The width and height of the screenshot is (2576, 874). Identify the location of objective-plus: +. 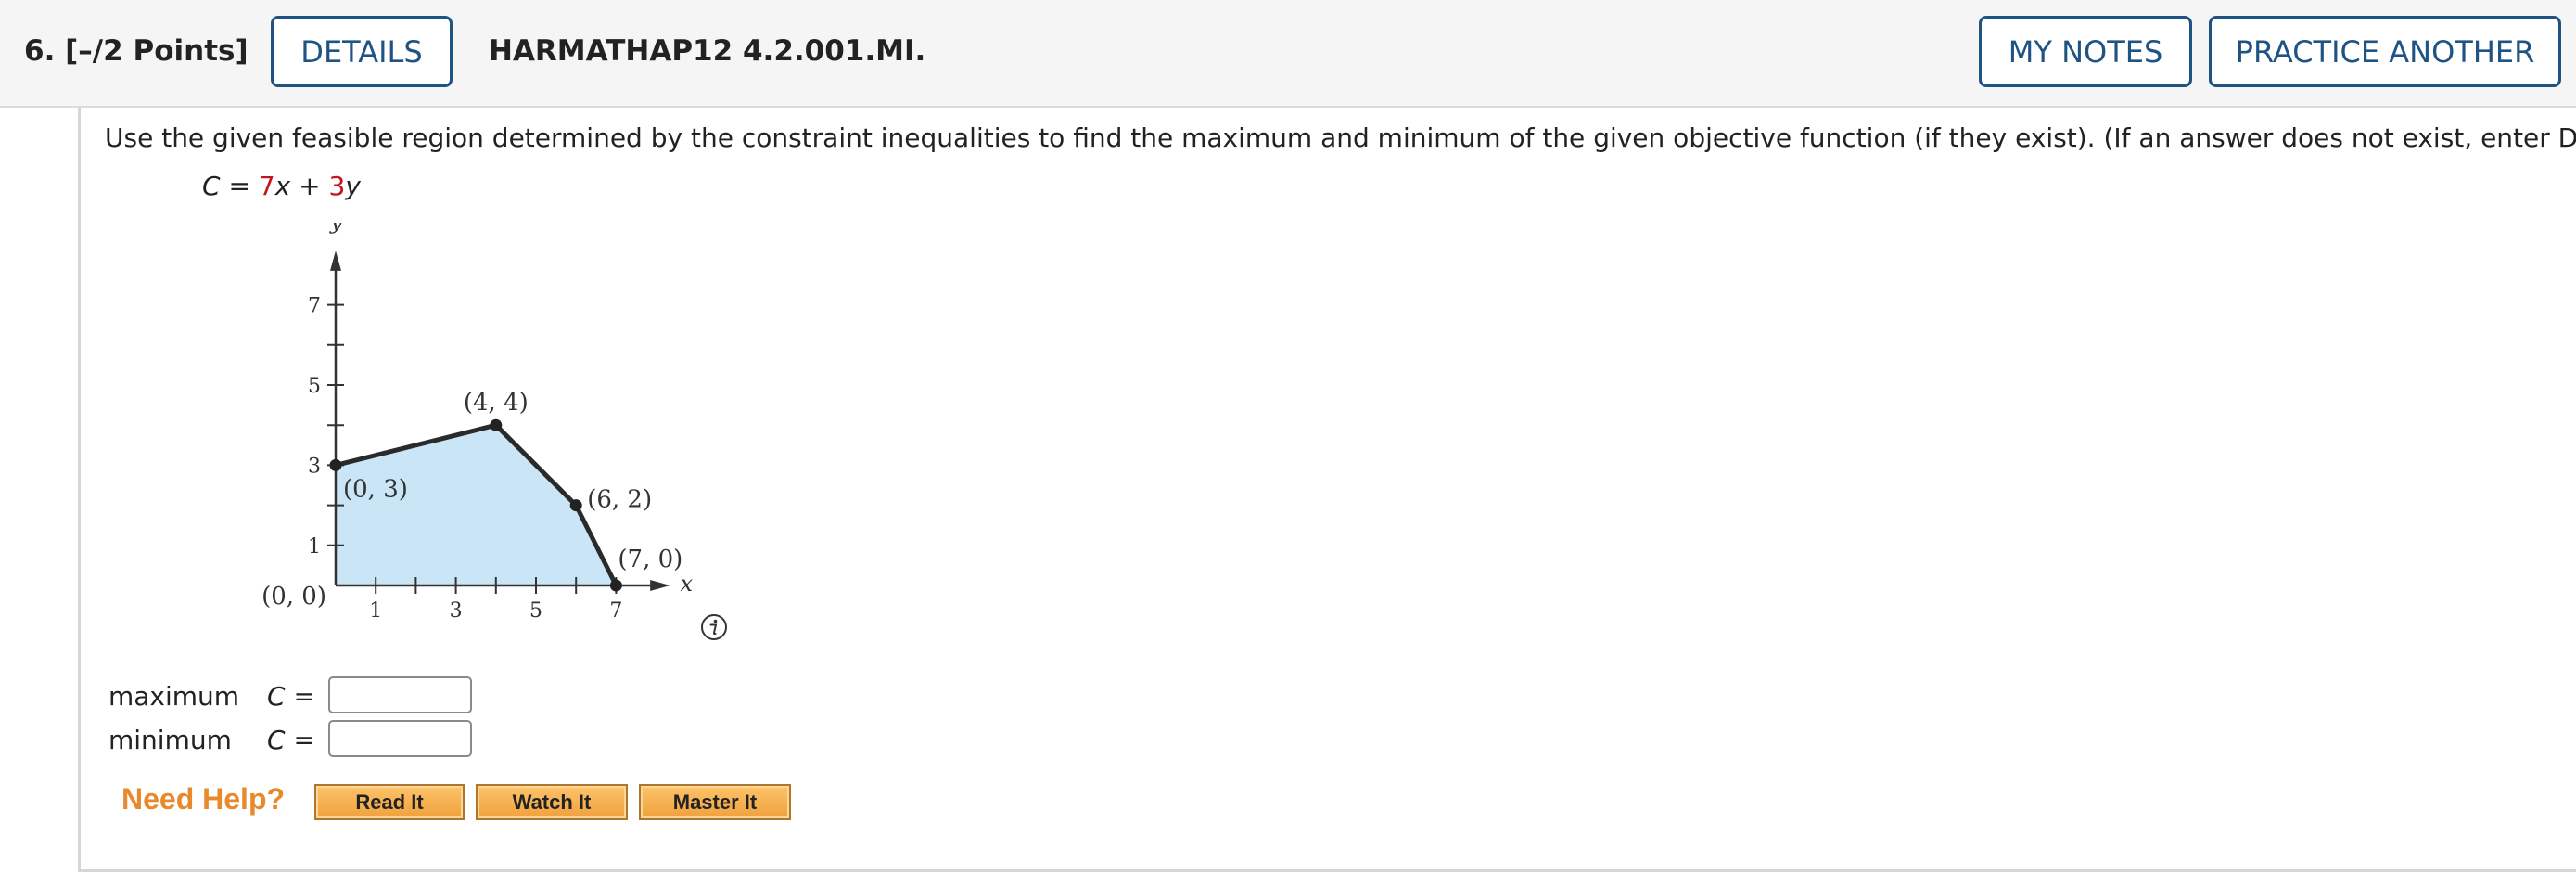
(309, 186).